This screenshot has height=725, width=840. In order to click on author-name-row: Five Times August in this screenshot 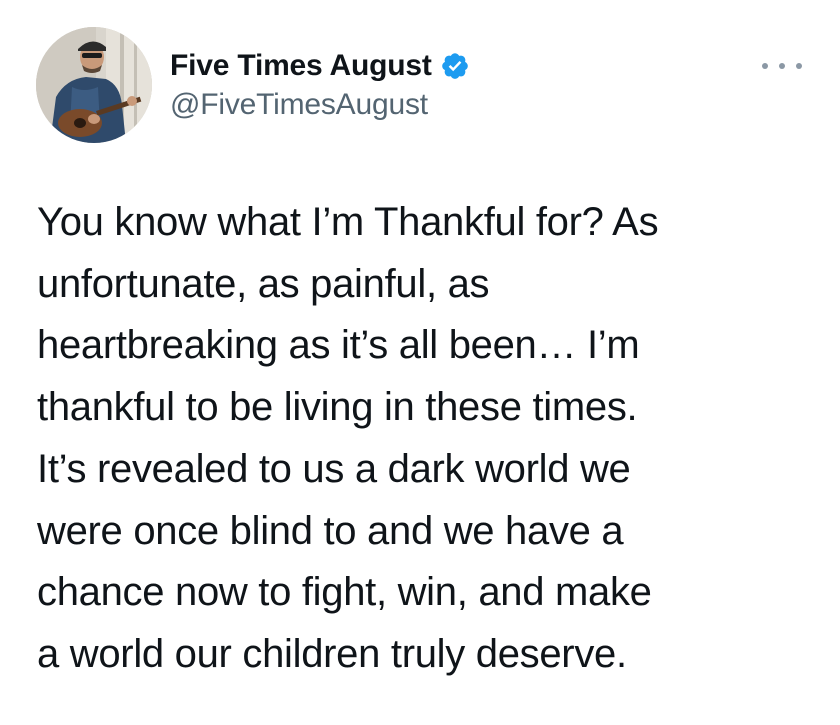, I will do `click(320, 66)`.